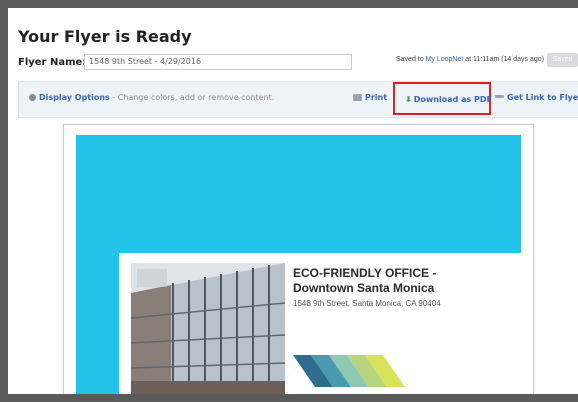 The image size is (578, 402). What do you see at coordinates (445, 59) in the screenshot?
I see `my-loopnet-link: My LoopNet` at bounding box center [445, 59].